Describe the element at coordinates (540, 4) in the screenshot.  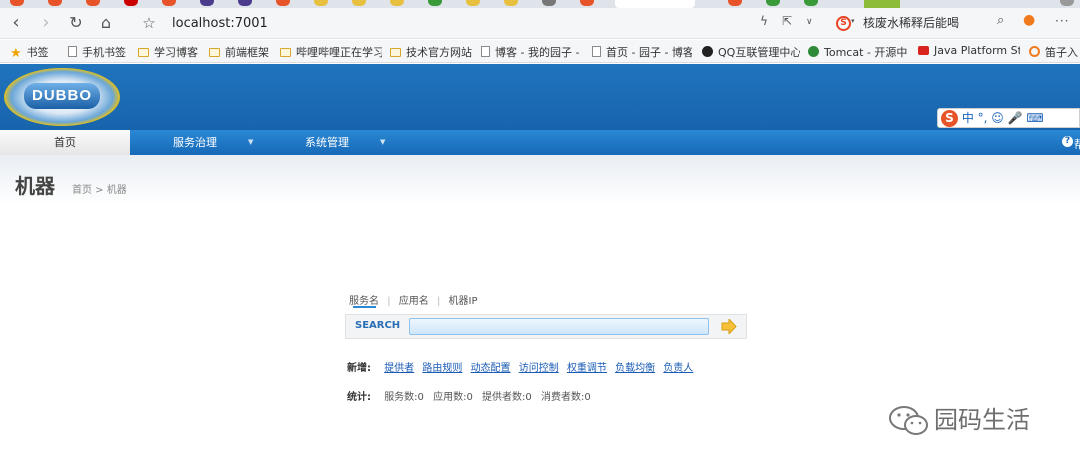
I see `browser-tab-strip` at that location.